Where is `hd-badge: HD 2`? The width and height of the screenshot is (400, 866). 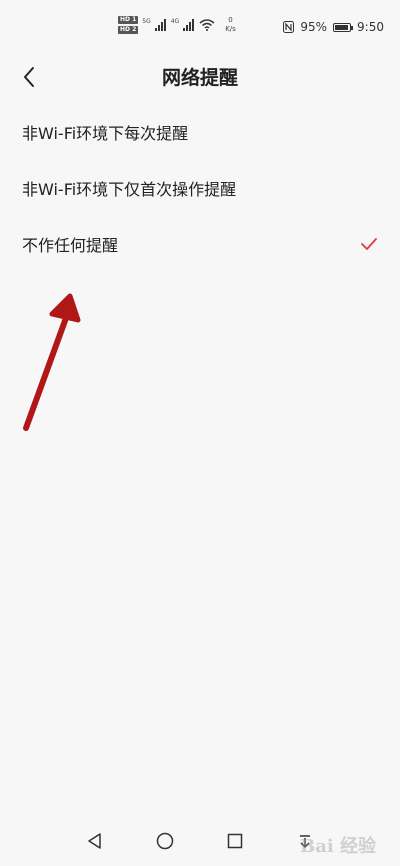
hd-badge: HD 2 is located at coordinates (128, 30).